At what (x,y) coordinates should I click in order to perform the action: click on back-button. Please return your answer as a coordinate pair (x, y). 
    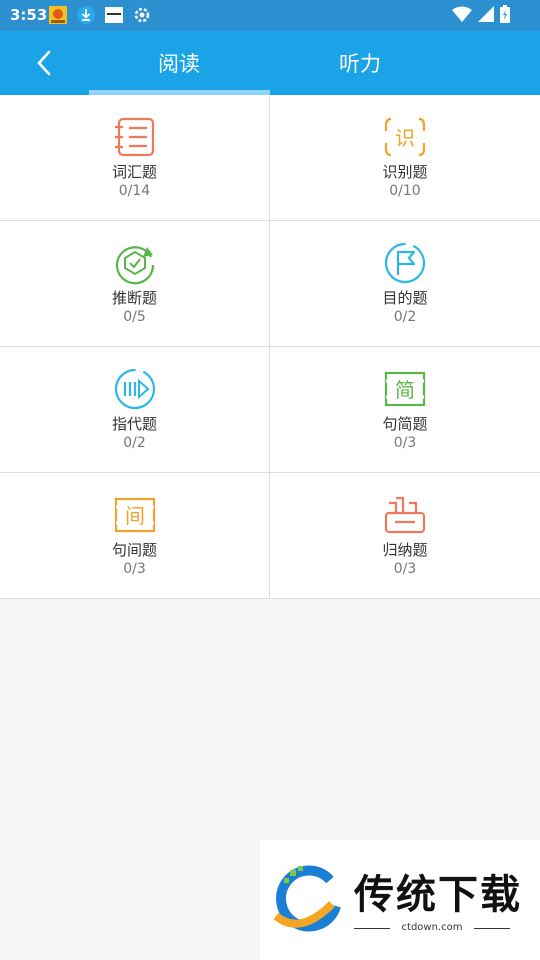
    Looking at the image, I should click on (44, 63).